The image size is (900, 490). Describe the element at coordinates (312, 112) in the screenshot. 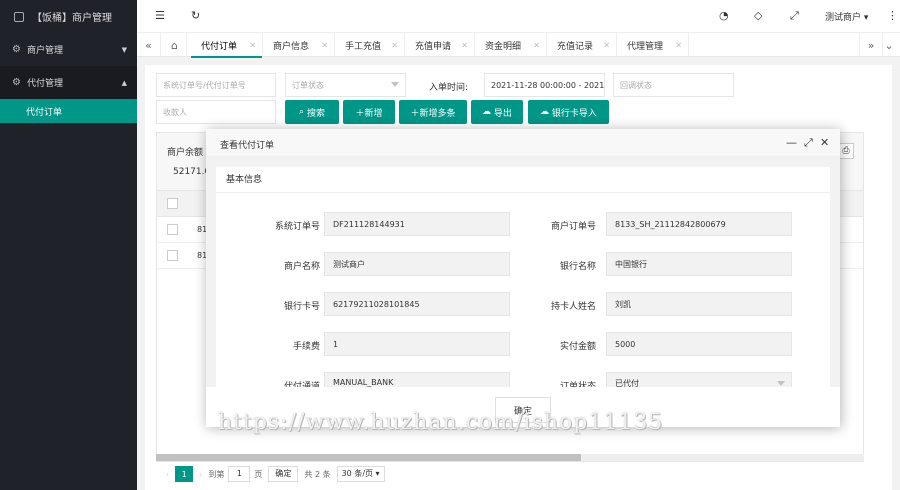

I see `search-button: ⌕ 搜索` at that location.